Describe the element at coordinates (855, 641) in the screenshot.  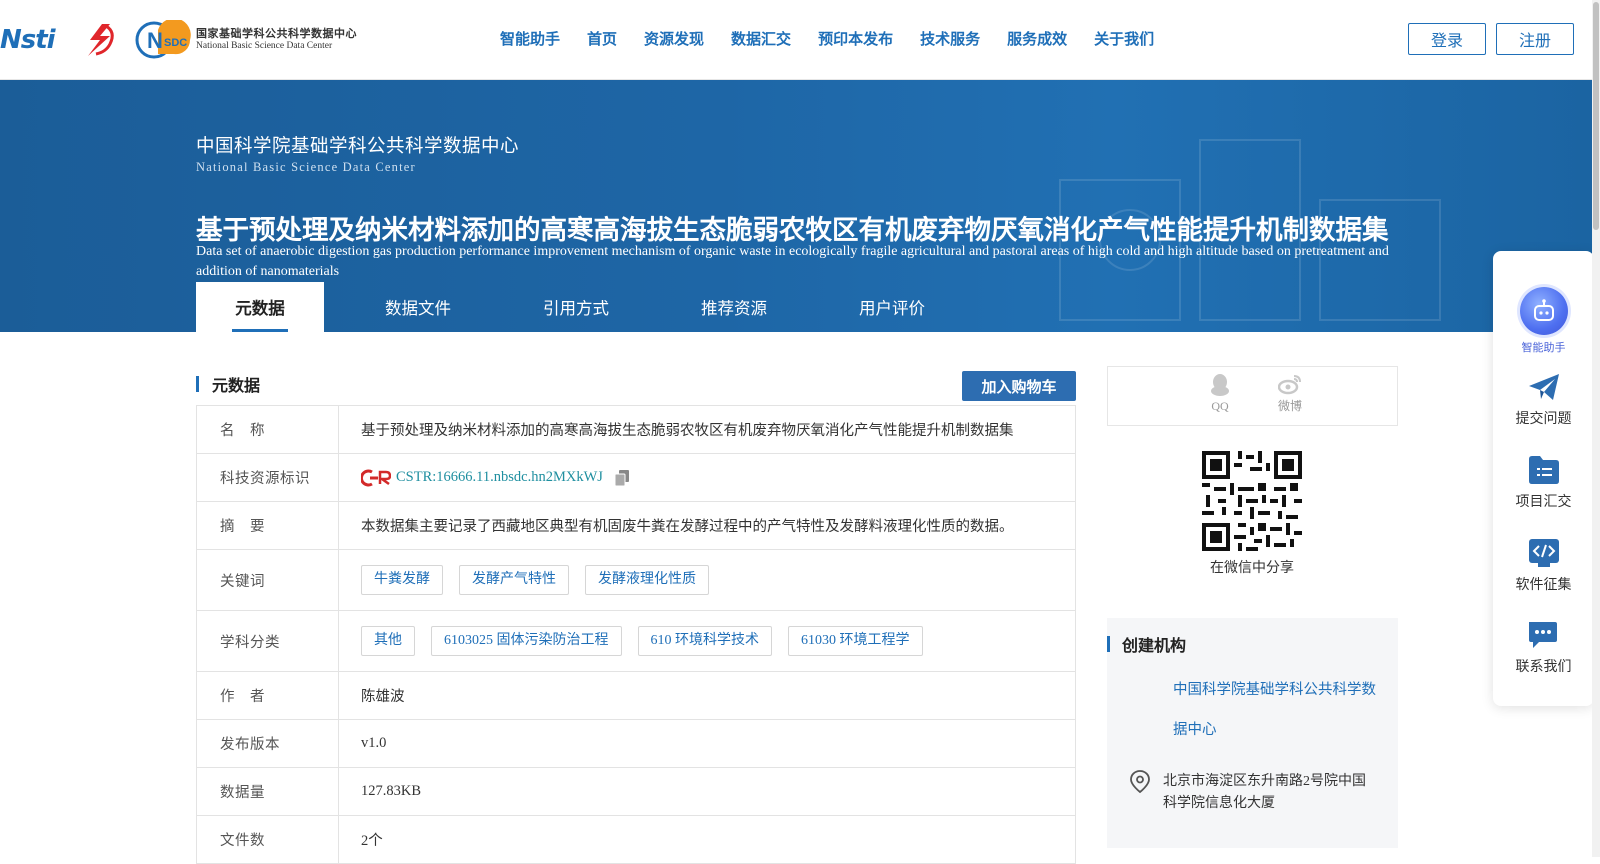
I see `subject-tag: 61030 环境工程学` at that location.